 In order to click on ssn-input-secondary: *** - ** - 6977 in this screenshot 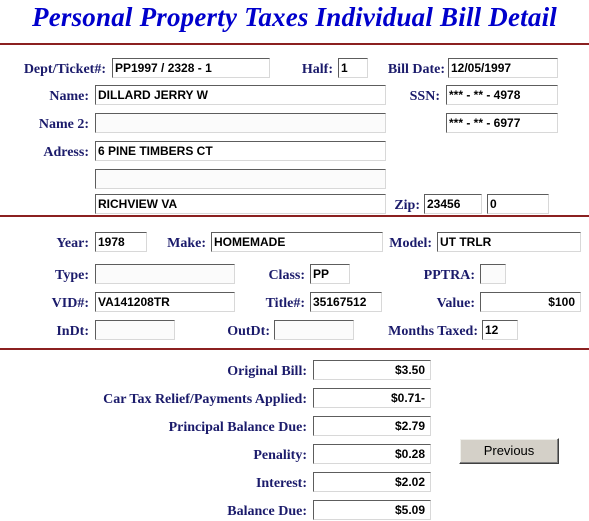, I will do `click(502, 123)`.